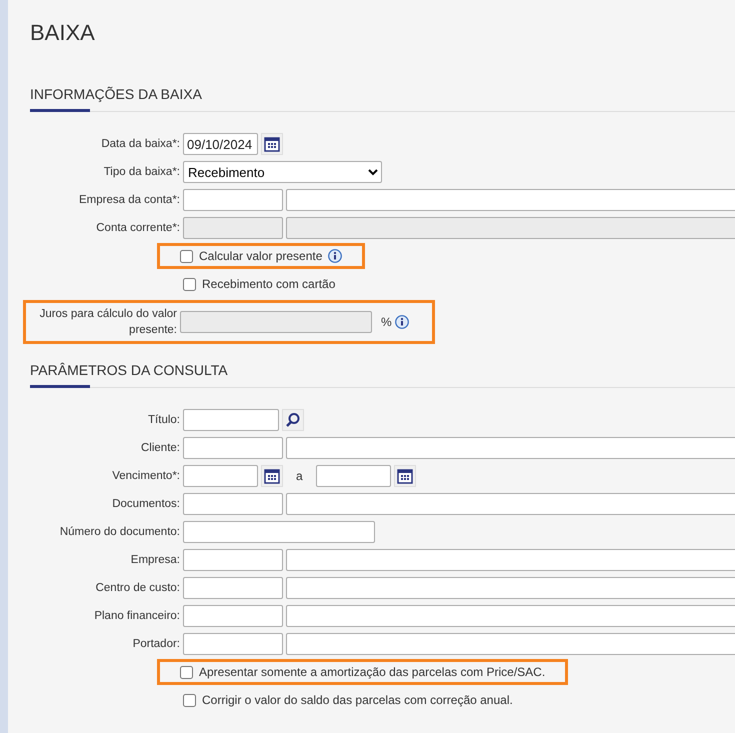 The image size is (735, 733). I want to click on search-button, so click(293, 420).